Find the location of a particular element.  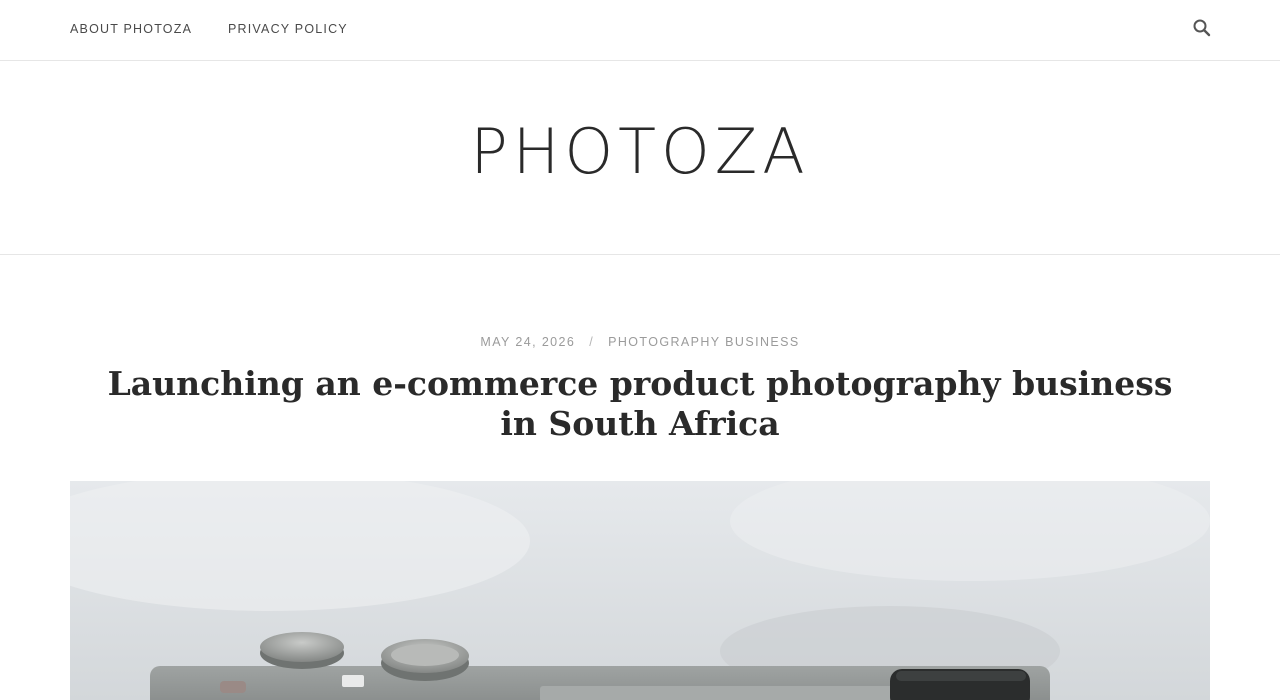

post-date: MAY 24, 2026 is located at coordinates (528, 342).